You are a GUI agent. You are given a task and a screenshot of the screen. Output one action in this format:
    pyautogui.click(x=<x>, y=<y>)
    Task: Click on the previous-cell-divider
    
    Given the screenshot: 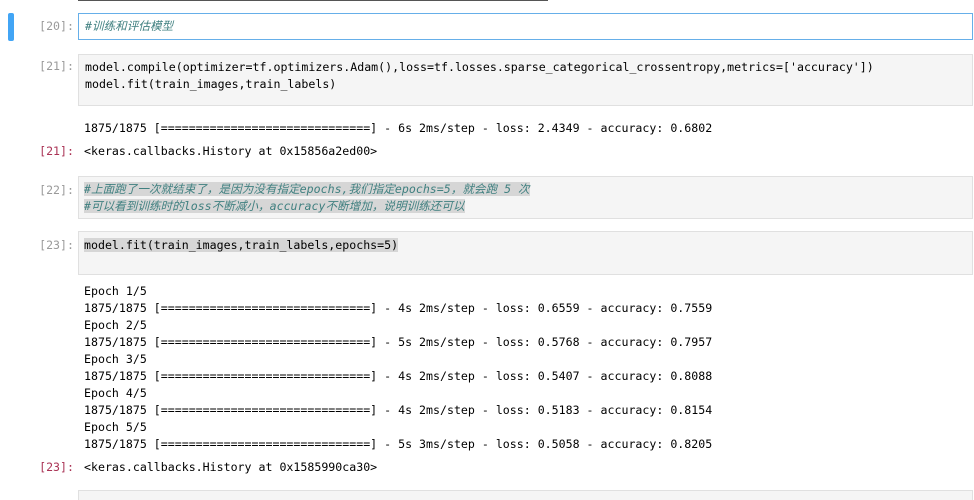 What is the action you would take?
    pyautogui.click(x=313, y=0)
    